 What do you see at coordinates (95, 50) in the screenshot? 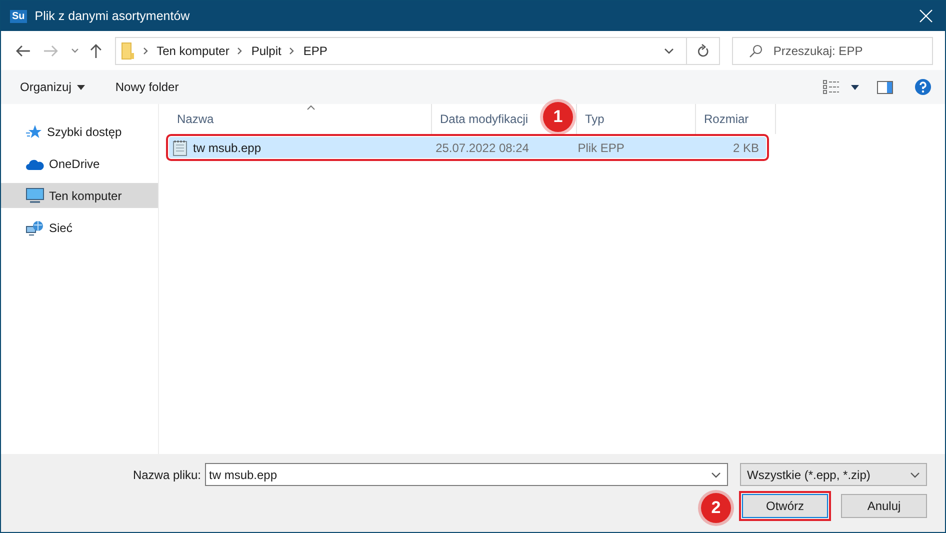
I see `up-arrow-icon` at bounding box center [95, 50].